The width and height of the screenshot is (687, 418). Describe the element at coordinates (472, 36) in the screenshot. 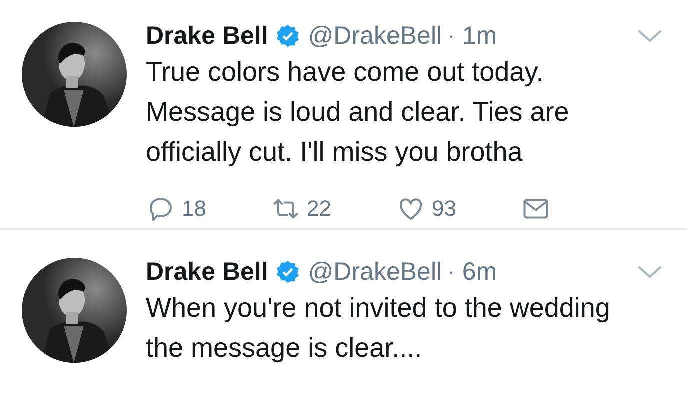

I see `tweet-time: · 1m` at that location.